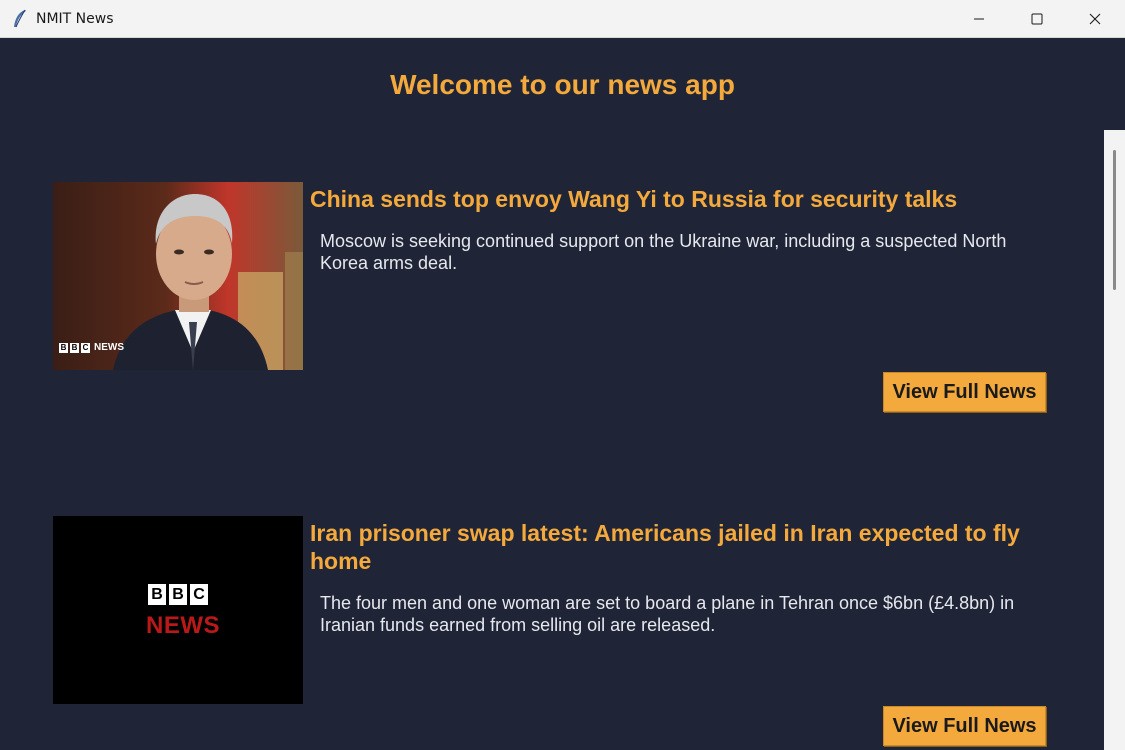 The height and width of the screenshot is (750, 1125). I want to click on maximize-button, so click(1037, 19).